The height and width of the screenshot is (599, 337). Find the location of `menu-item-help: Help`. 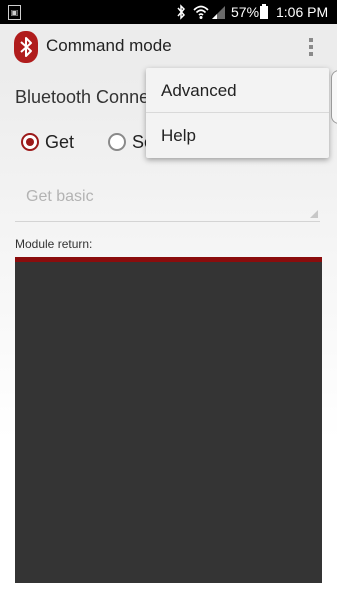

menu-item-help: Help is located at coordinates (237, 135).